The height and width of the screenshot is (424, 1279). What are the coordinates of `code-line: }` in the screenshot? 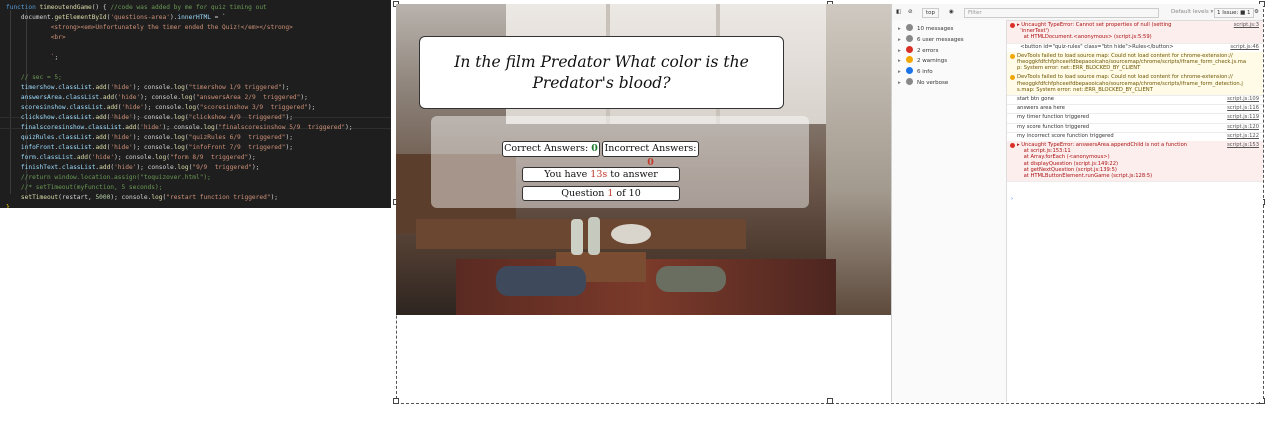 It's located at (8, 205).